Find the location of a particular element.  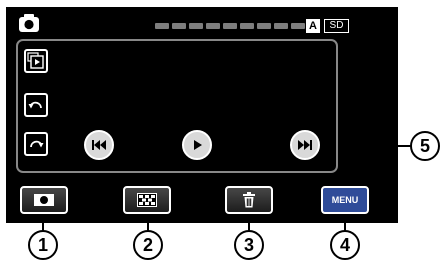

remaining-time-indicator is located at coordinates (230, 26).